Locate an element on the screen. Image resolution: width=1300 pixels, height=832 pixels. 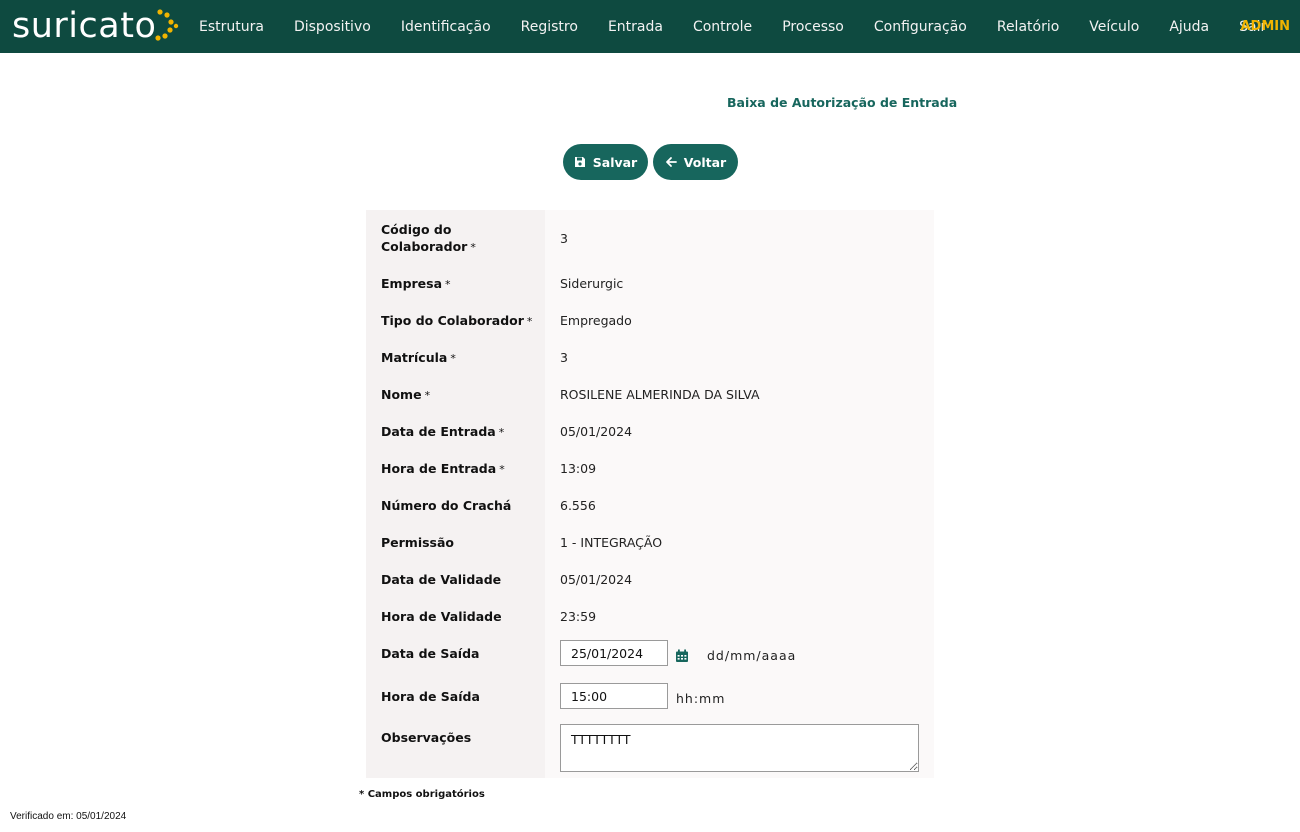
value-matricula: 3 is located at coordinates (564, 357).